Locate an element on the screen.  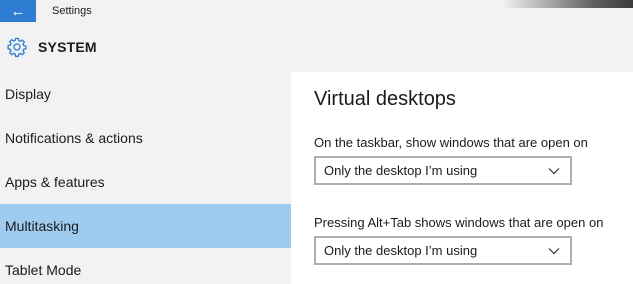
sidebar-item-multitasking: Multitasking is located at coordinates (145, 226).